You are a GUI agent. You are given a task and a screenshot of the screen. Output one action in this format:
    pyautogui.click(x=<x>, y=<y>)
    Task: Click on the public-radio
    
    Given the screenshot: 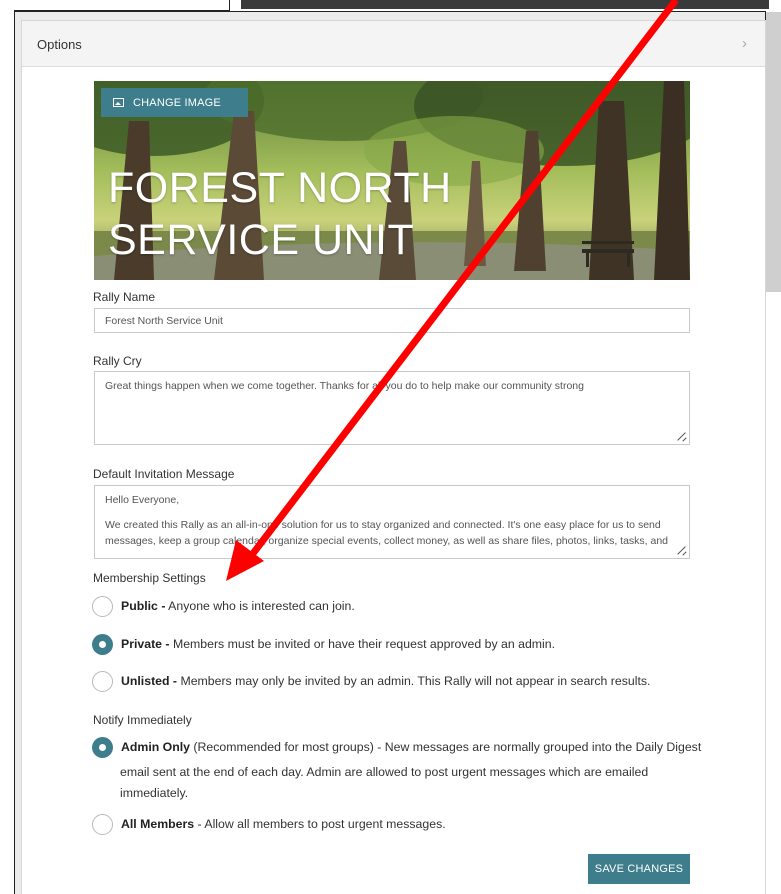 What is the action you would take?
    pyautogui.click(x=102, y=606)
    